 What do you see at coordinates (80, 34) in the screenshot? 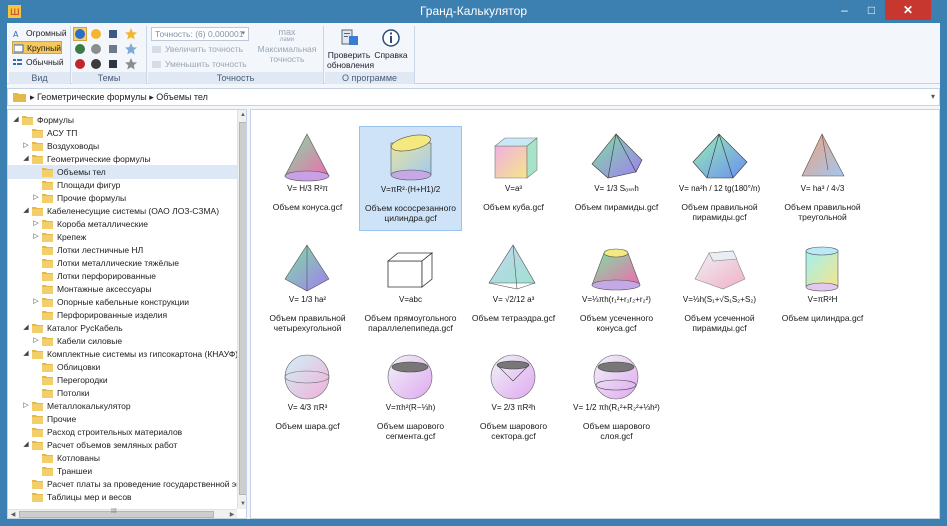
I see `theme-blue-swatch` at bounding box center [80, 34].